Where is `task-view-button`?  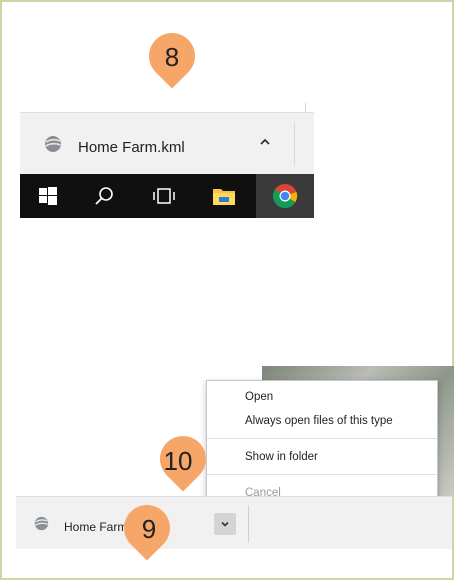 task-view-button is located at coordinates (164, 196).